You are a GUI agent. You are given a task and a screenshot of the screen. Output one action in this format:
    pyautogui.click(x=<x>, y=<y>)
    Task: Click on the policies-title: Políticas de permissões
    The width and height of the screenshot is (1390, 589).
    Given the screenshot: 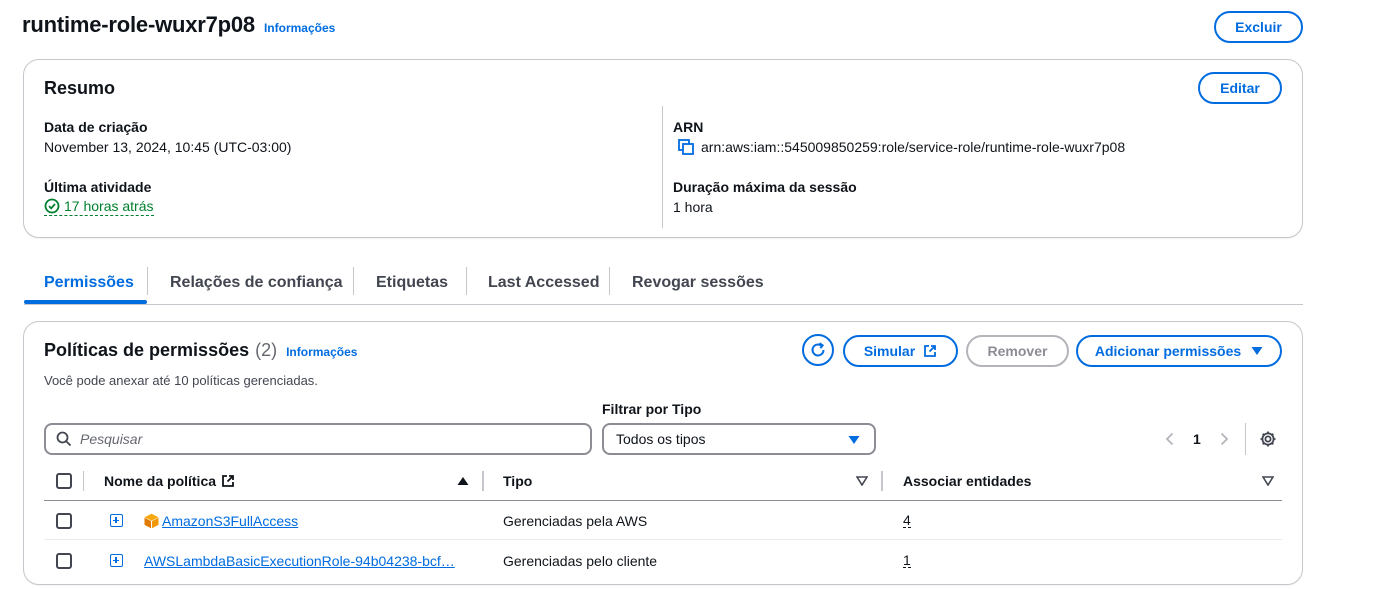 What is the action you would take?
    pyautogui.click(x=147, y=350)
    